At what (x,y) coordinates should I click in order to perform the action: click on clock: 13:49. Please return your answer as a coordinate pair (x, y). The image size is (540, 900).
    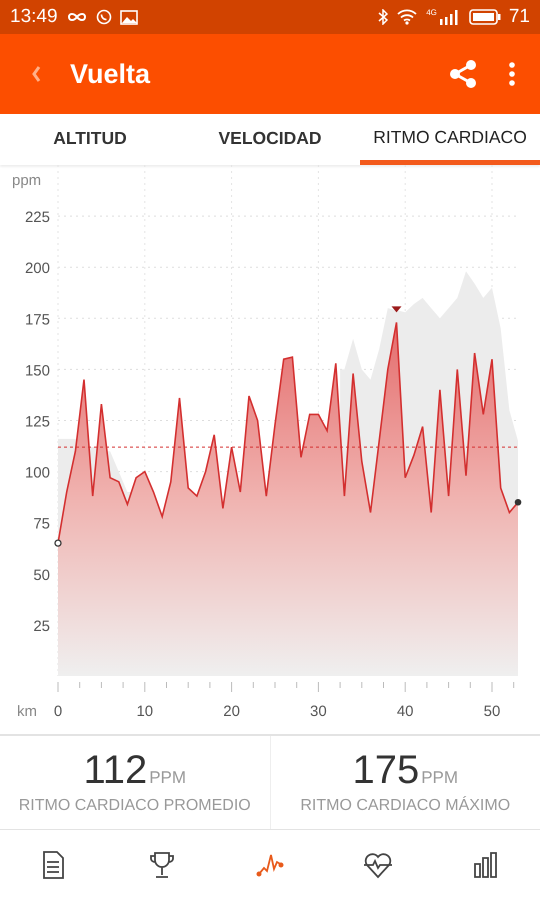
    Looking at the image, I should click on (34, 17).